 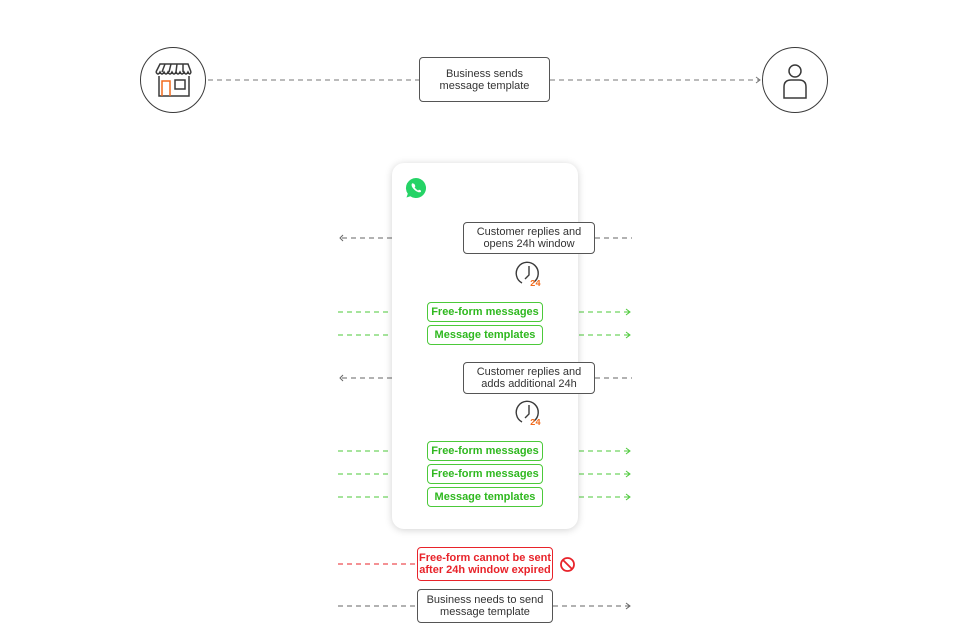 I want to click on allowed-template-1: Message templates, so click(x=485, y=335).